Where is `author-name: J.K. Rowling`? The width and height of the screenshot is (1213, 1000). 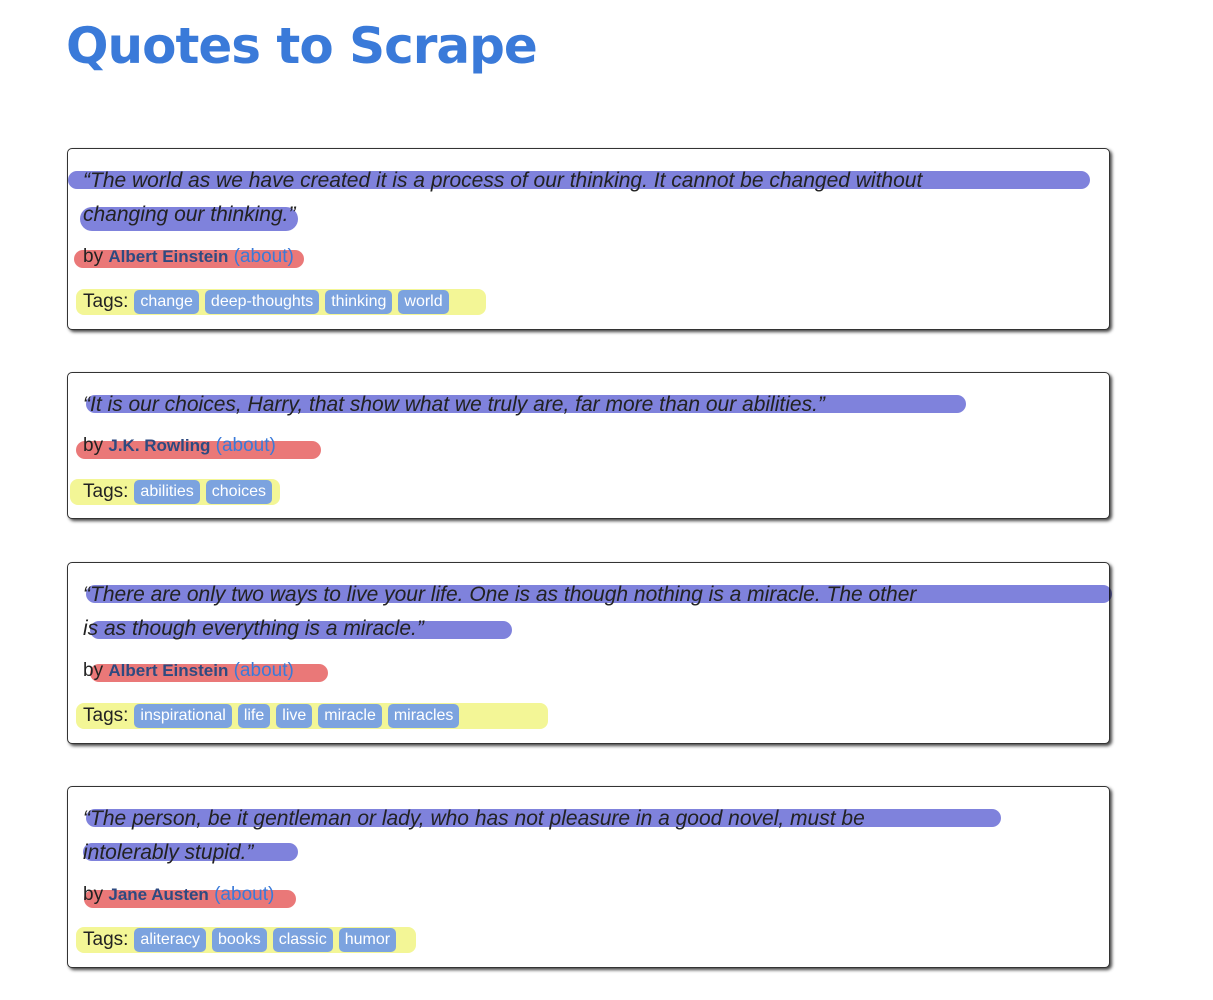 author-name: J.K. Rowling is located at coordinates (159, 445).